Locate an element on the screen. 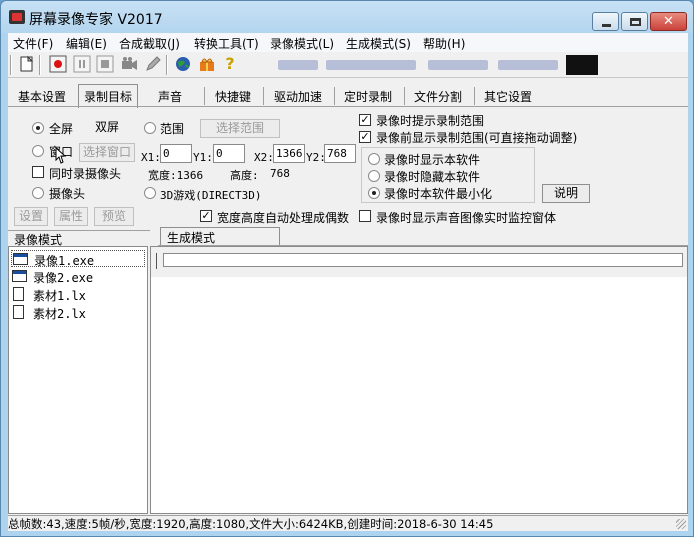  hide-software-radio is located at coordinates (374, 176).